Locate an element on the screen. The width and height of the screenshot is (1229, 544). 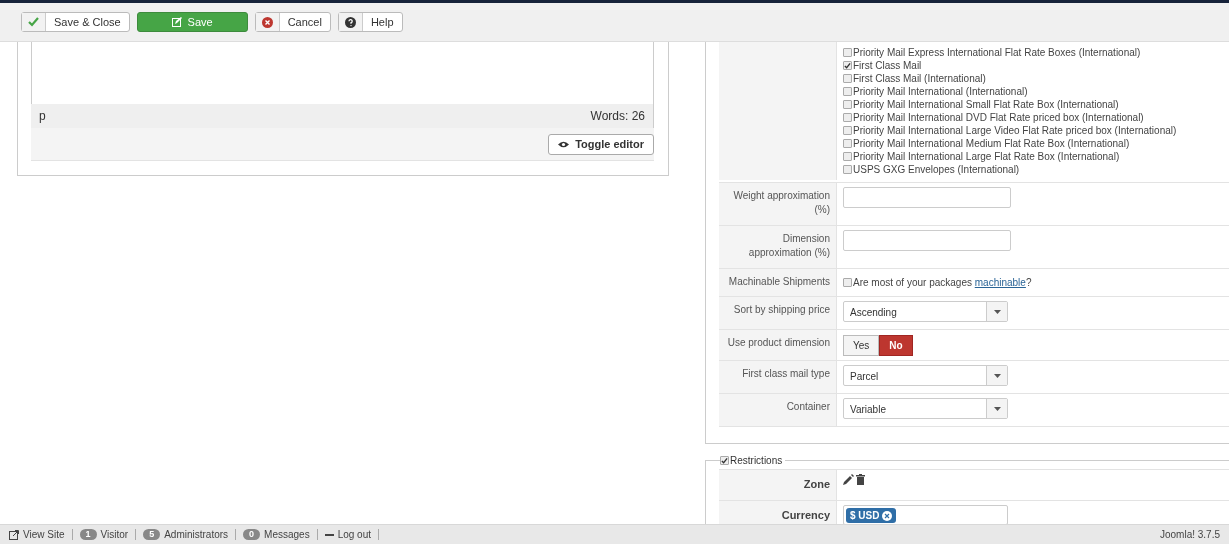
word-count: Words: 26 is located at coordinates (617, 116).